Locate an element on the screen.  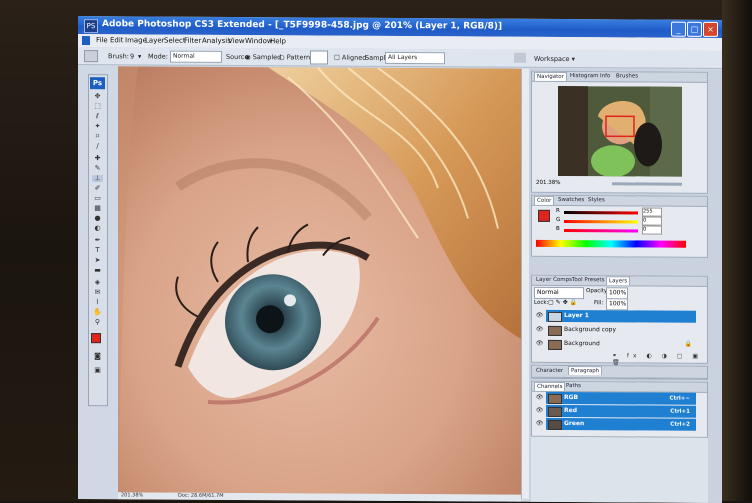
gradient-tool-icon: ▦ is located at coordinates (97, 208).